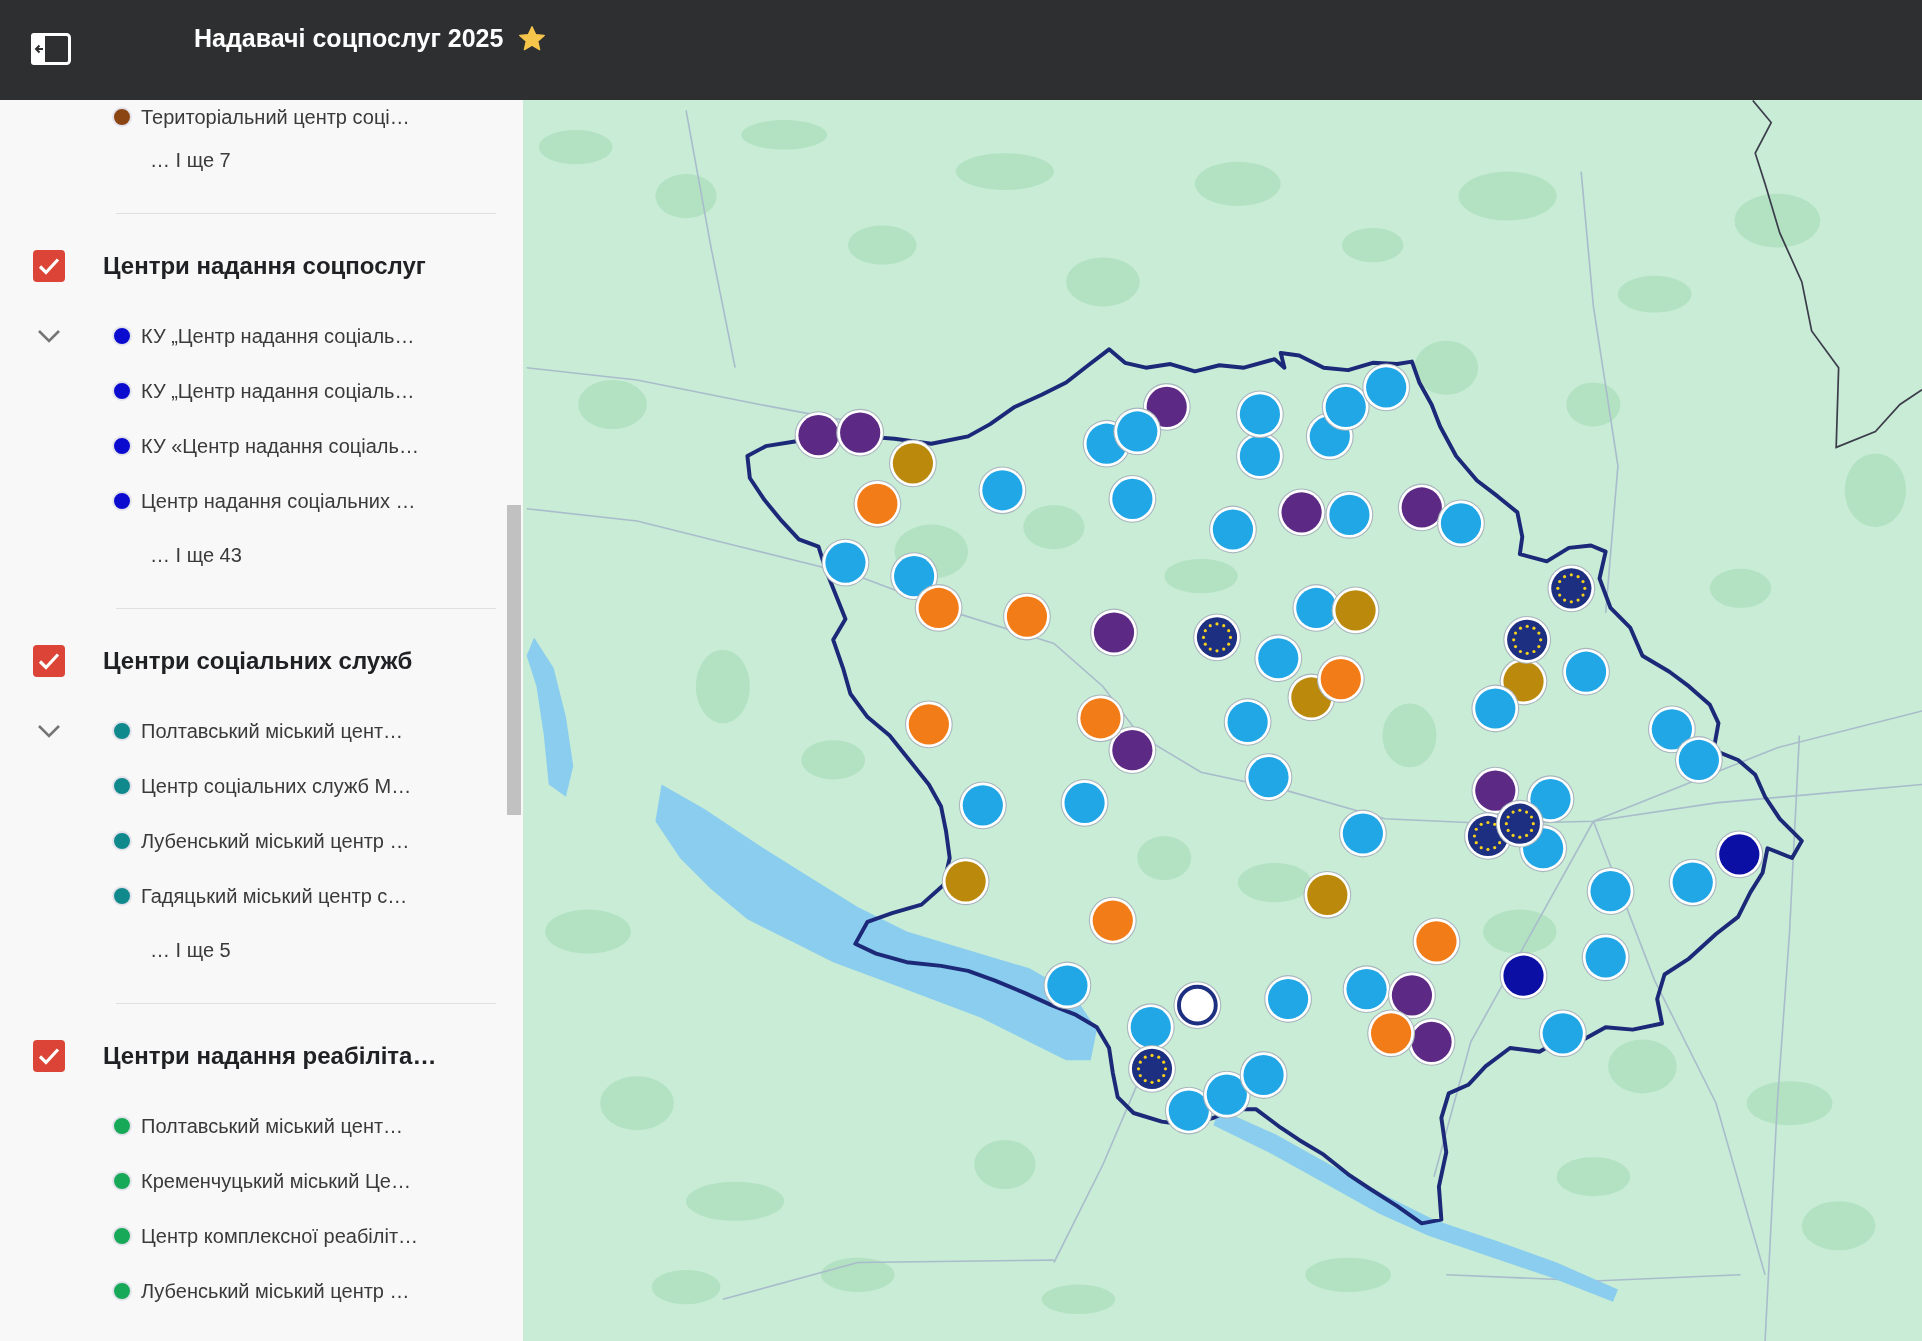 This screenshot has height=1341, width=1922. I want to click on show-more-link: … І ще 43, so click(196, 555).